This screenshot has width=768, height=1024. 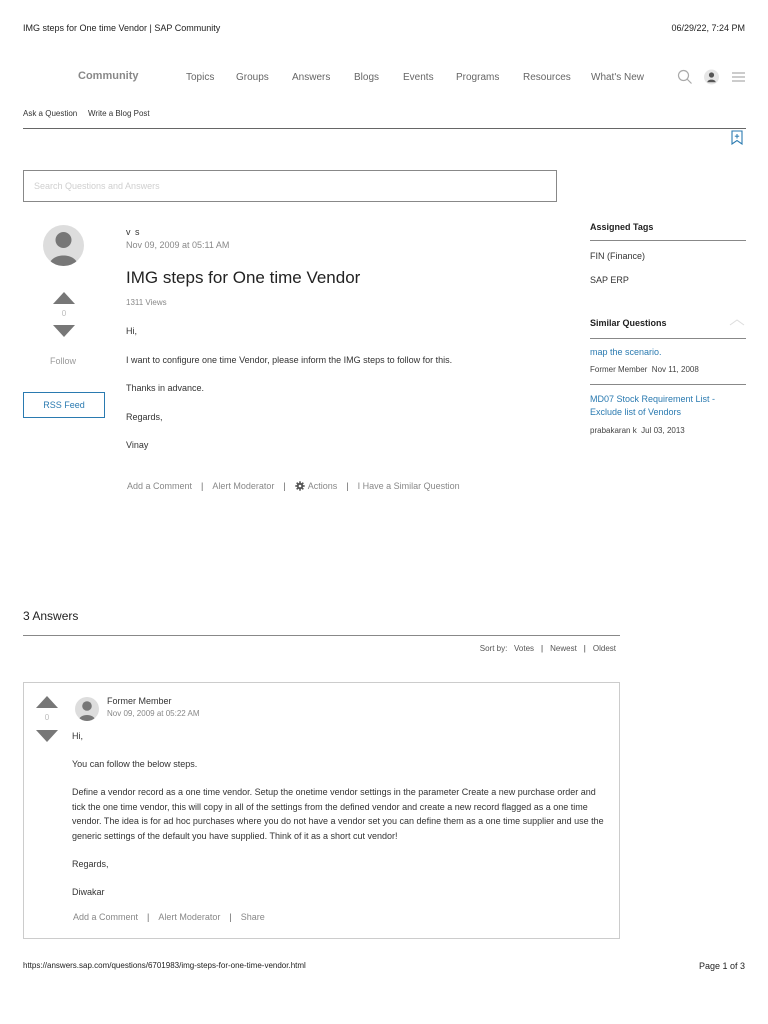 I want to click on sort-option-newest: Newest, so click(x=563, y=648).